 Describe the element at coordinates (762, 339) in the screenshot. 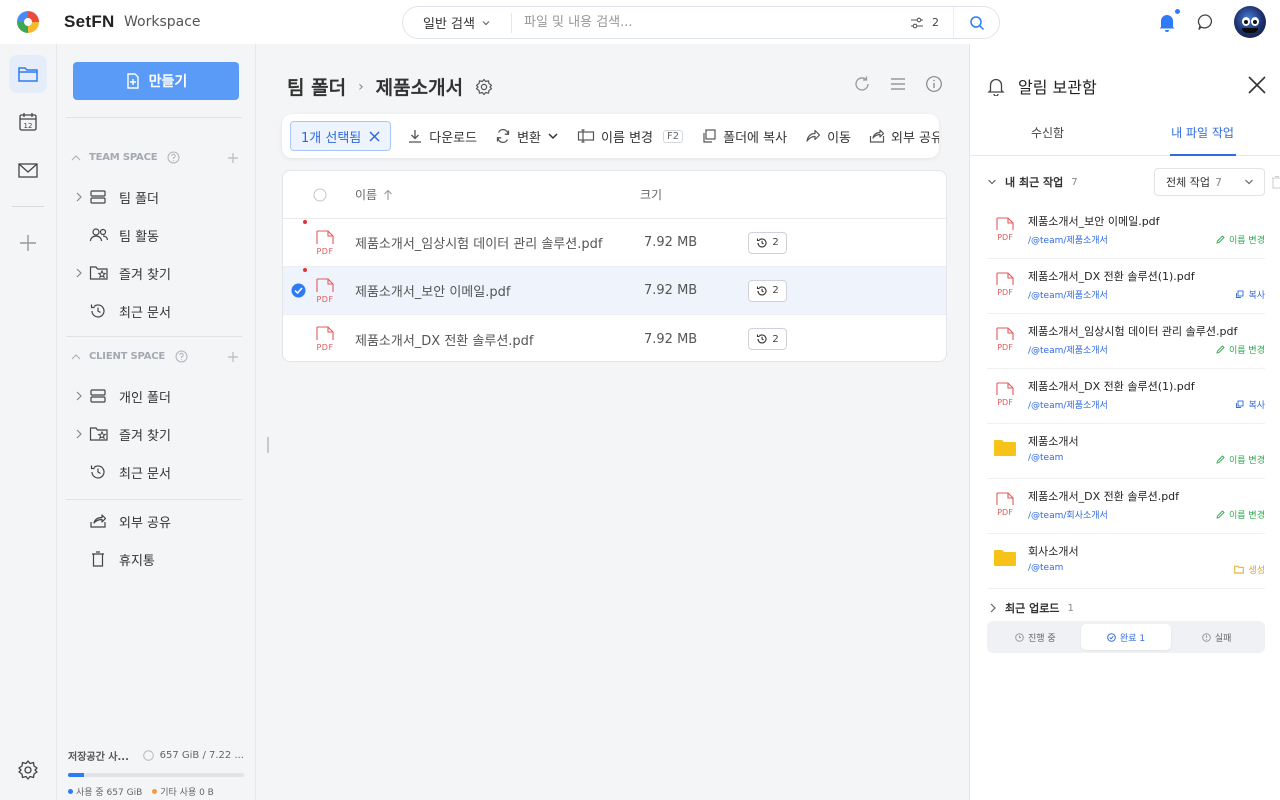

I see `history-icon` at that location.